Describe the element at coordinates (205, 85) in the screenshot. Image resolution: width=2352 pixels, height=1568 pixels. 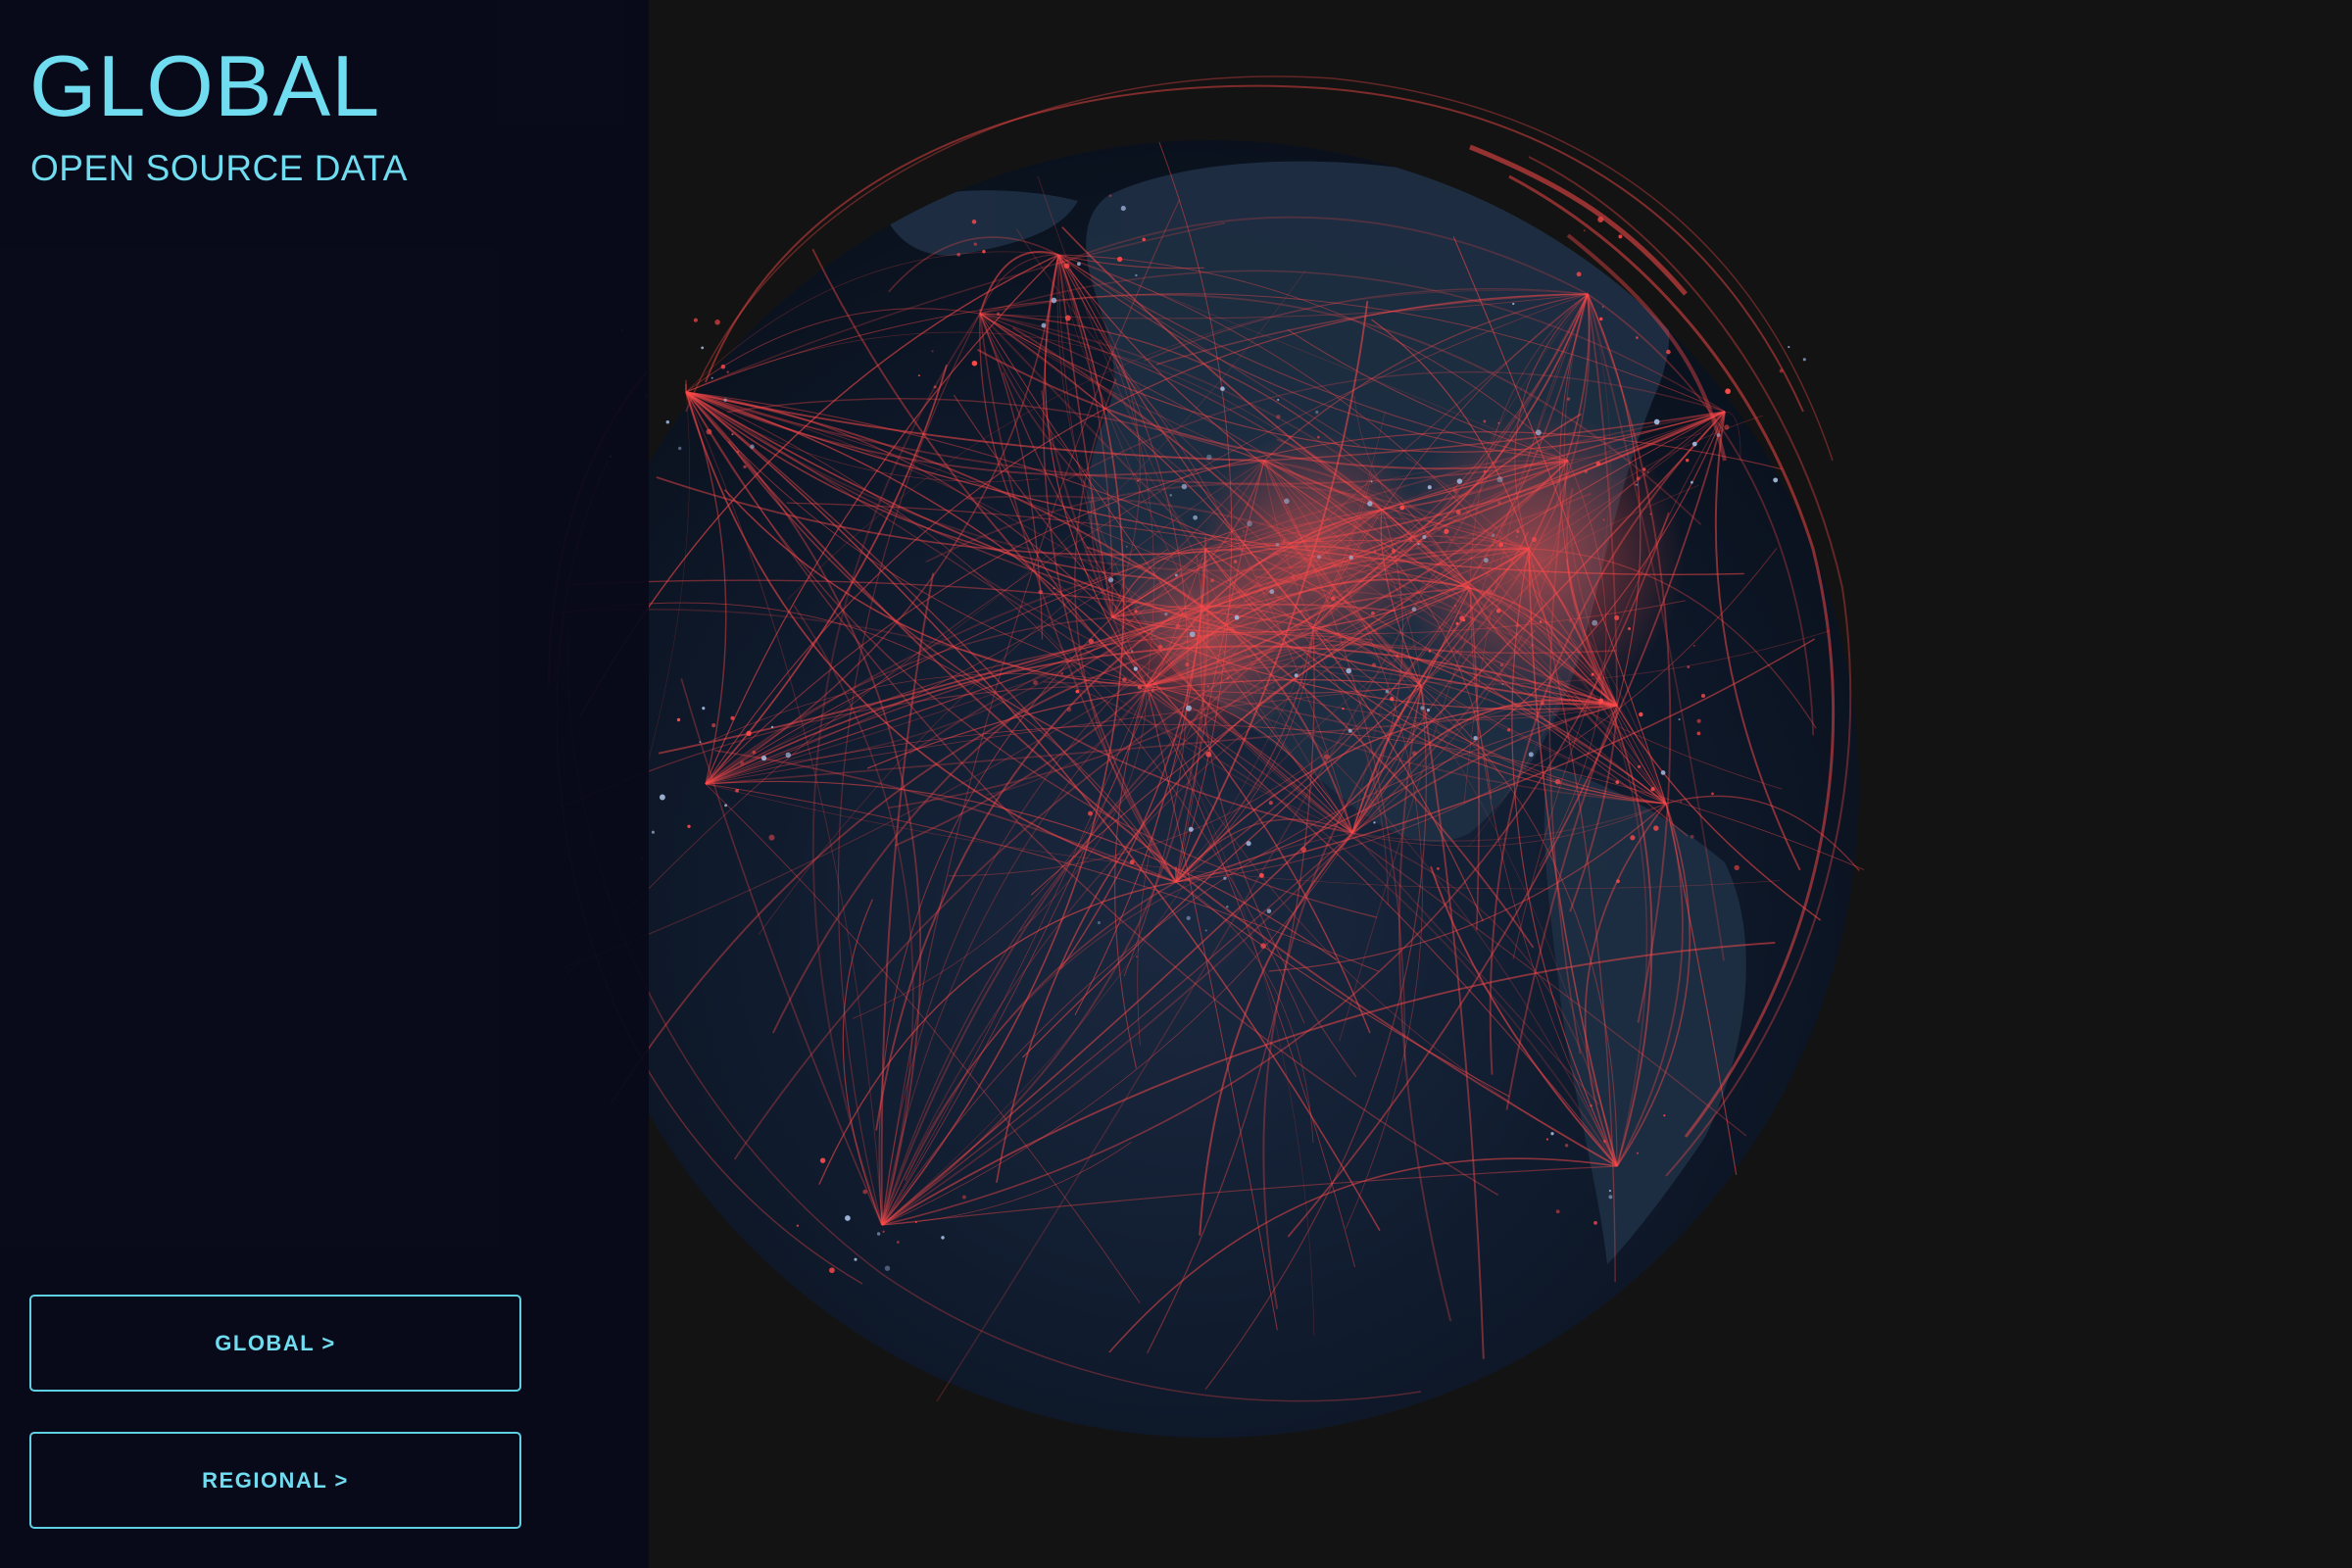
I see `app-title: GLOBAL` at that location.